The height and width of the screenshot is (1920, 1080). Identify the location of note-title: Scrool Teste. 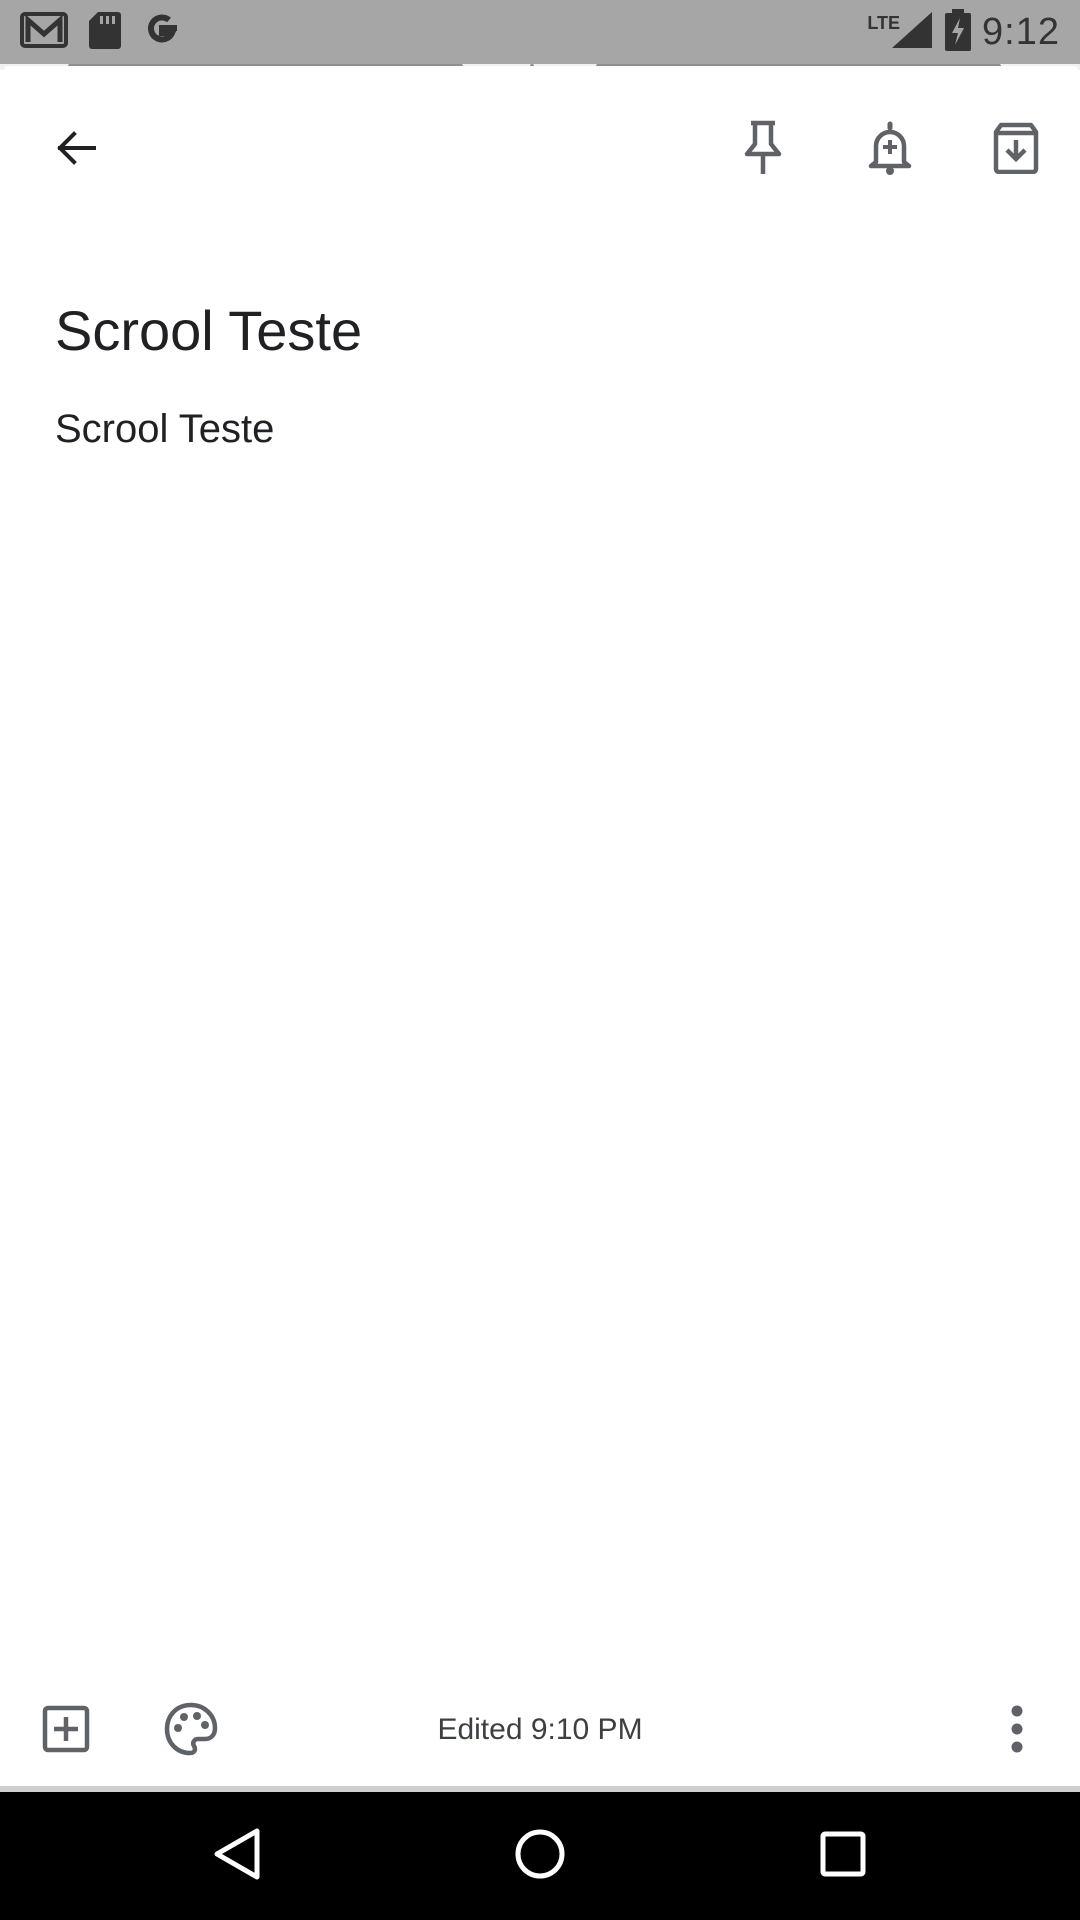
(208, 330).